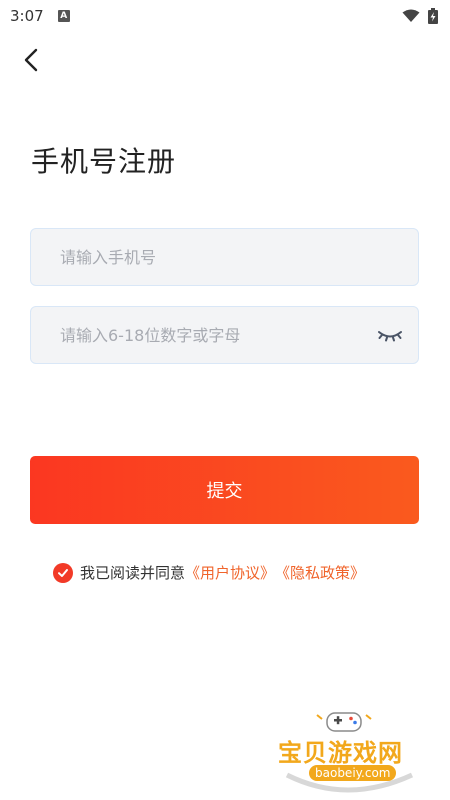  I want to click on back-button, so click(32, 60).